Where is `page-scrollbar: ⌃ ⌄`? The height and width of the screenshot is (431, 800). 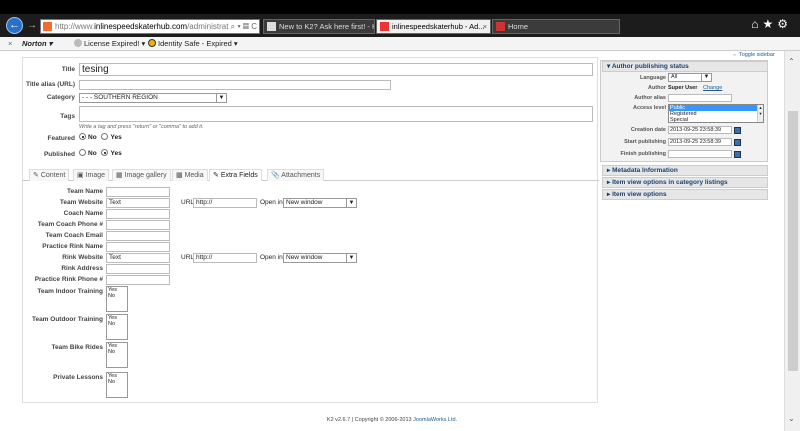 page-scrollbar: ⌃ ⌄ is located at coordinates (792, 241).